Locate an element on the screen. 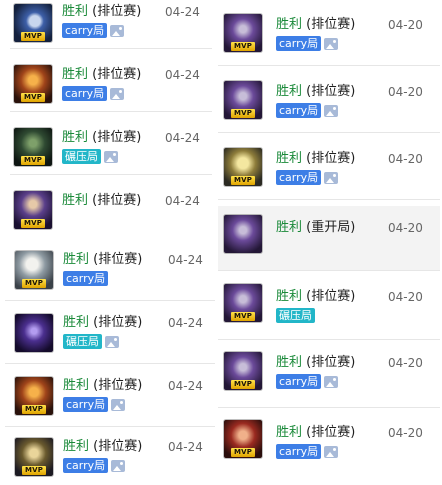 Image resolution: width=442 pixels, height=485 pixels. match-record: 胜利 (重开局) 04-20 is located at coordinates (329, 238).